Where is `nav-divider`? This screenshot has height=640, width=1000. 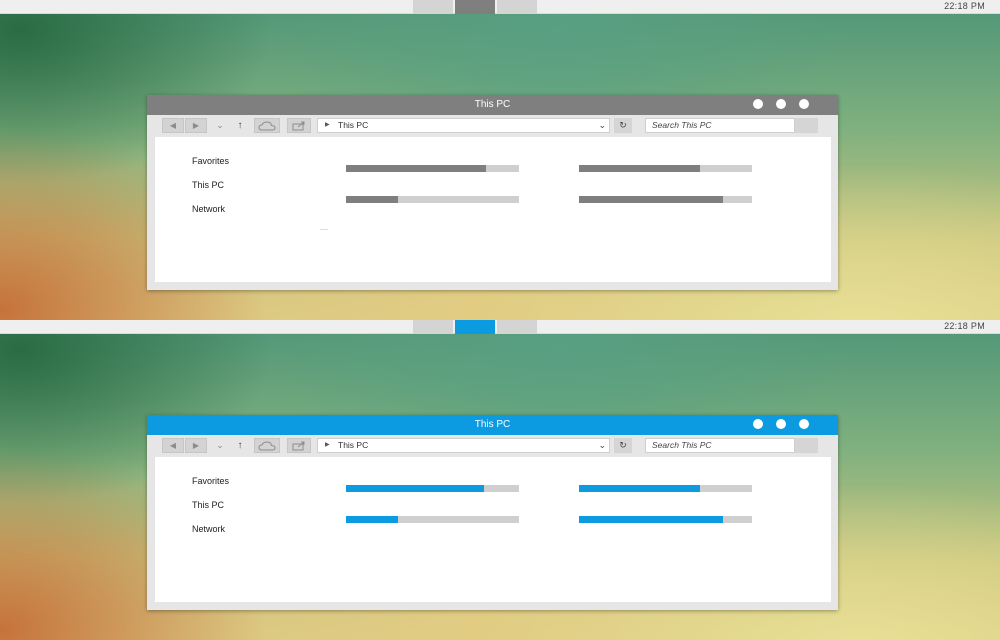
nav-divider is located at coordinates (324, 229).